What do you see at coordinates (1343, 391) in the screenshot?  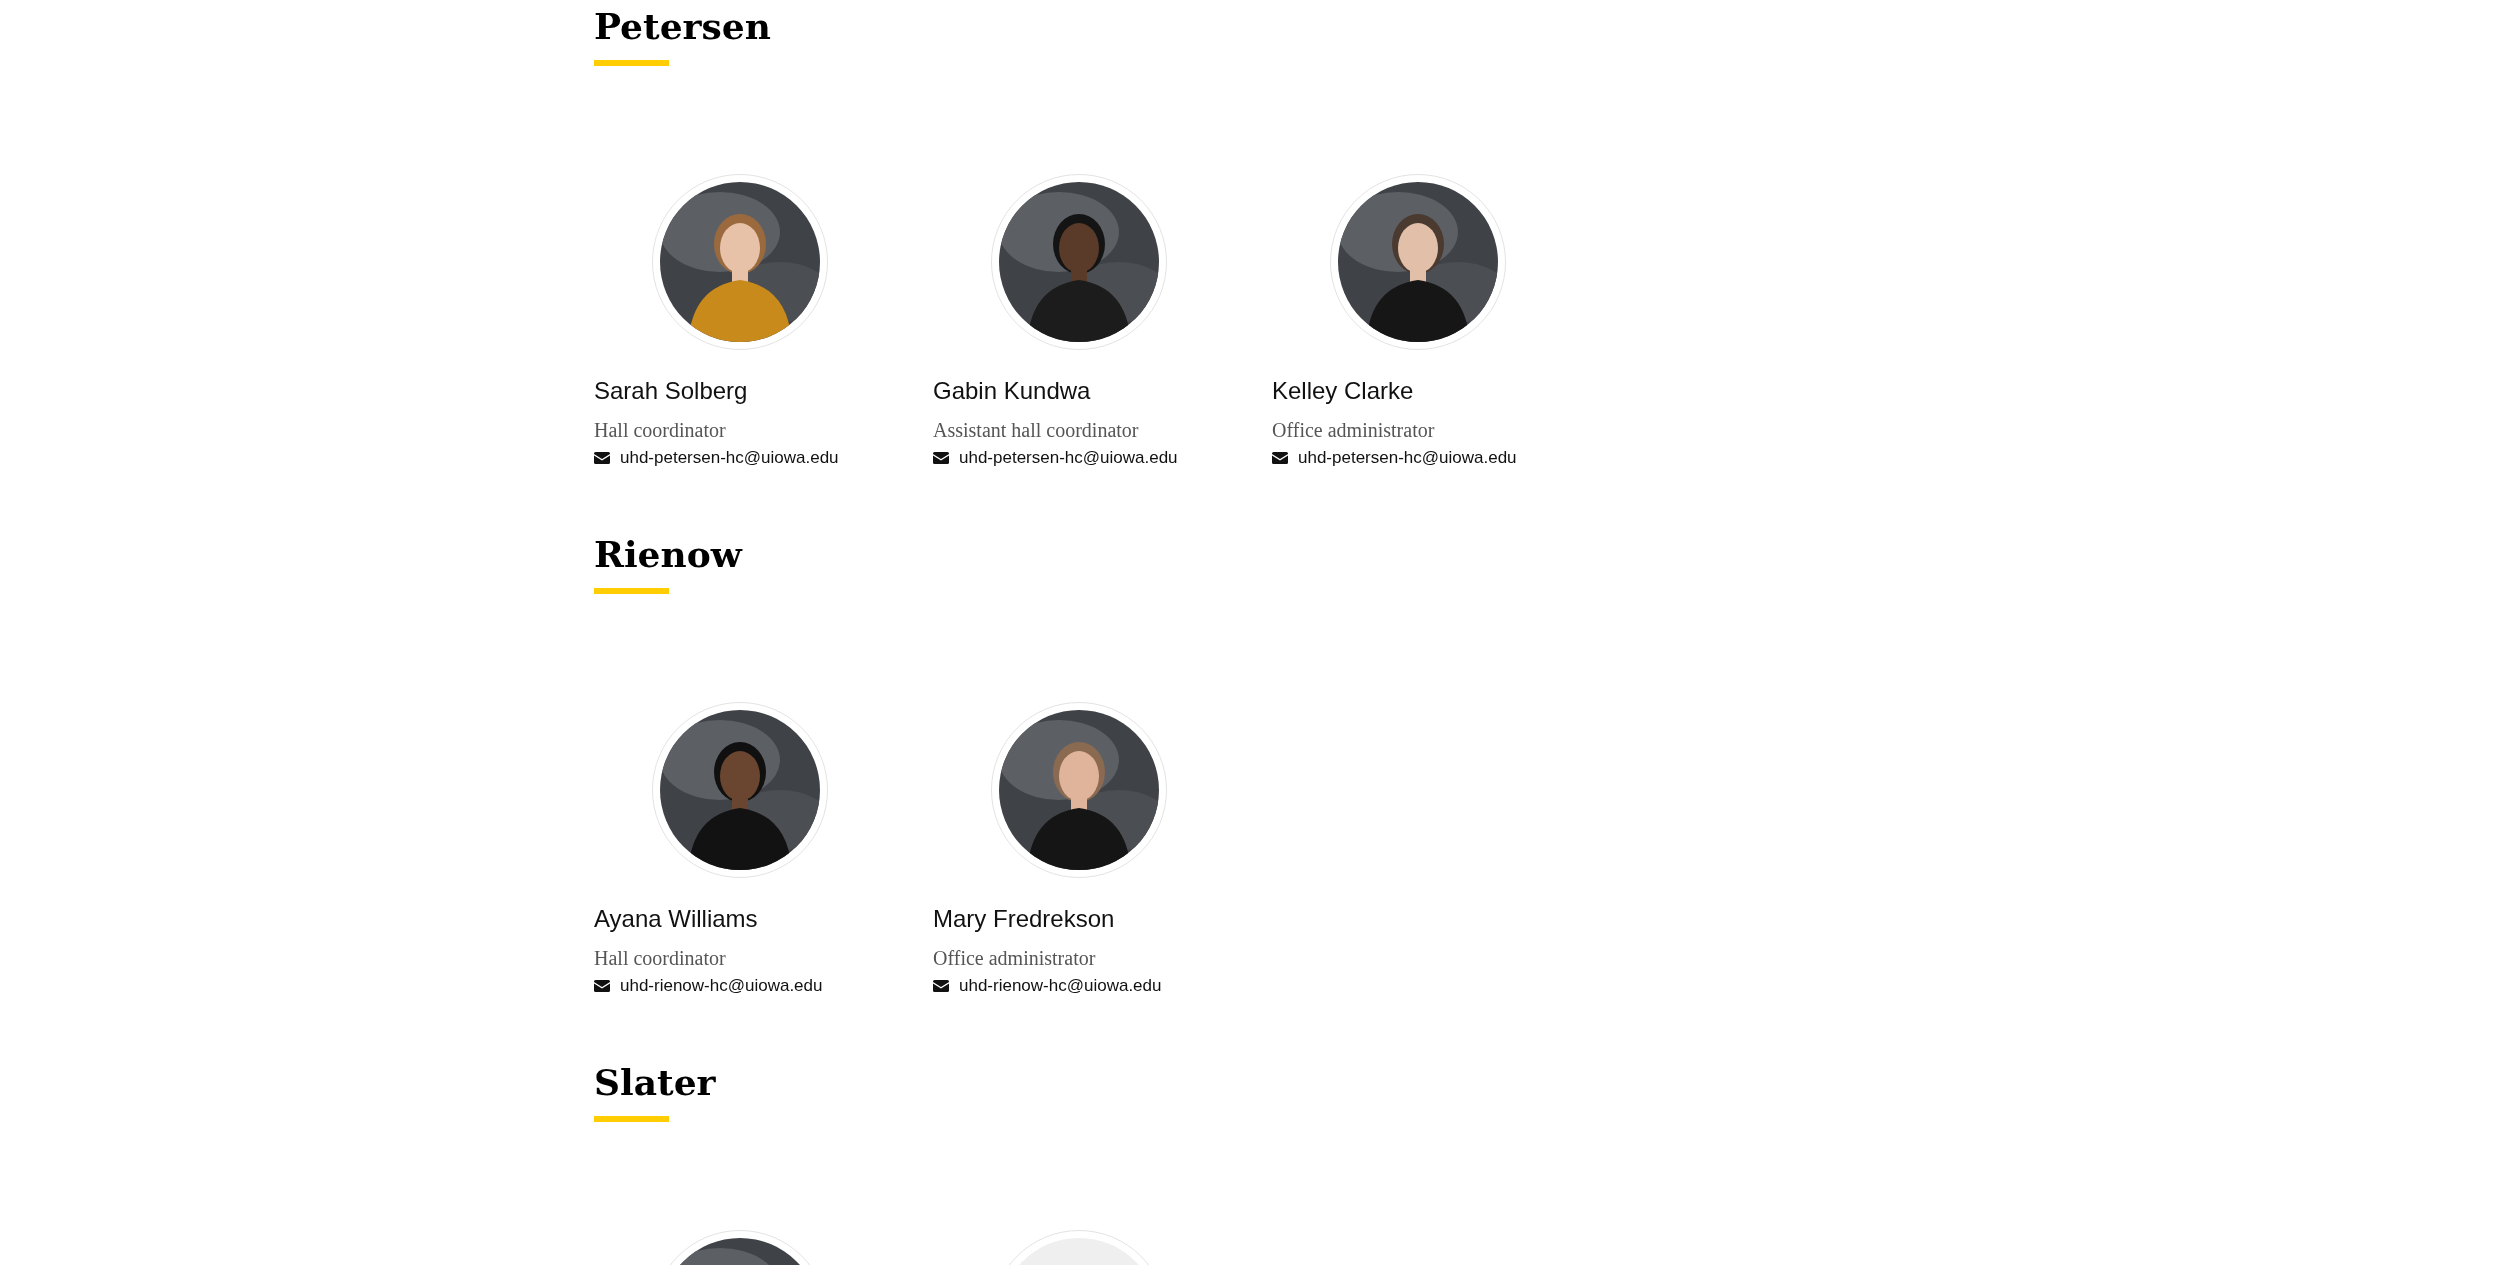 I see `person-name: Kelley Clarke` at bounding box center [1343, 391].